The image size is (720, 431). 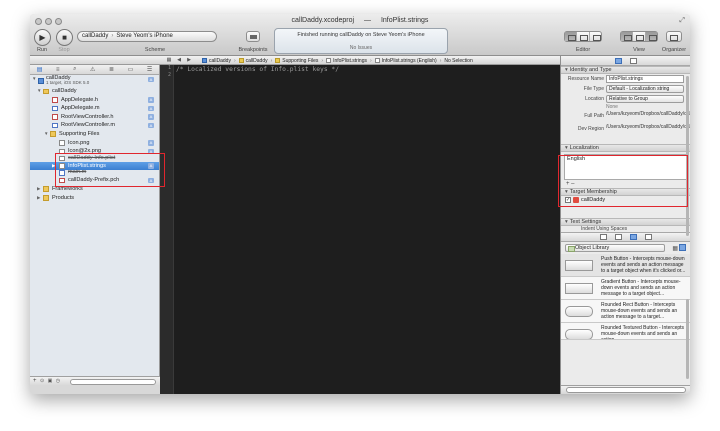 What do you see at coordinates (94, 134) in the screenshot?
I see `tree-row-supporting-files: ▼ Supporting Files` at bounding box center [94, 134].